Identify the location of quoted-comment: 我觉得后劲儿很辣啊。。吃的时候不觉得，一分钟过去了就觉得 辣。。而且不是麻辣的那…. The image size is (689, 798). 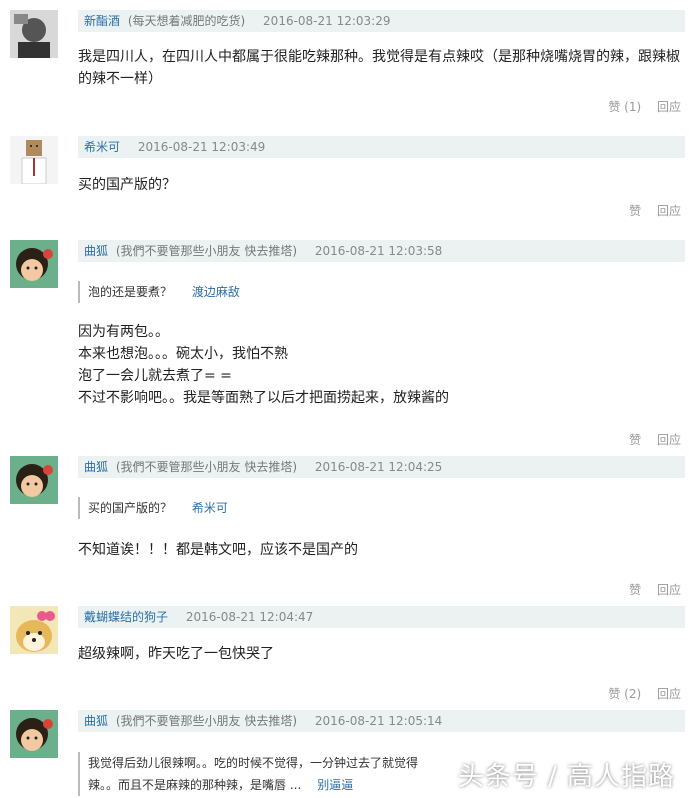
(273, 774).